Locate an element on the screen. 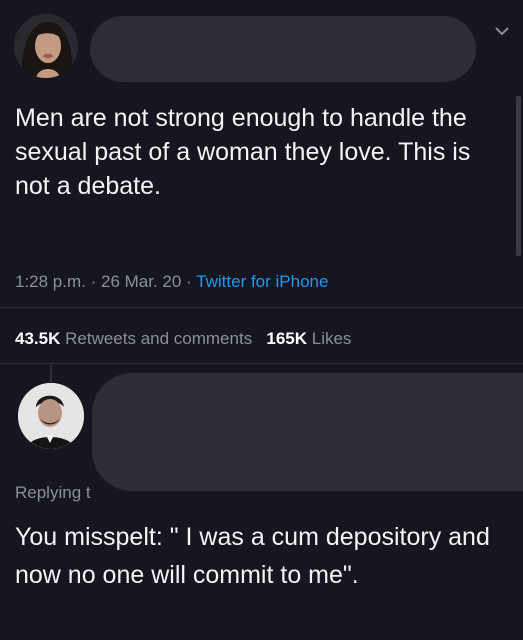 The width and height of the screenshot is (523, 640). tweet-stats: 43.5K Retweets and comments 165K Likes is located at coordinates (183, 339).